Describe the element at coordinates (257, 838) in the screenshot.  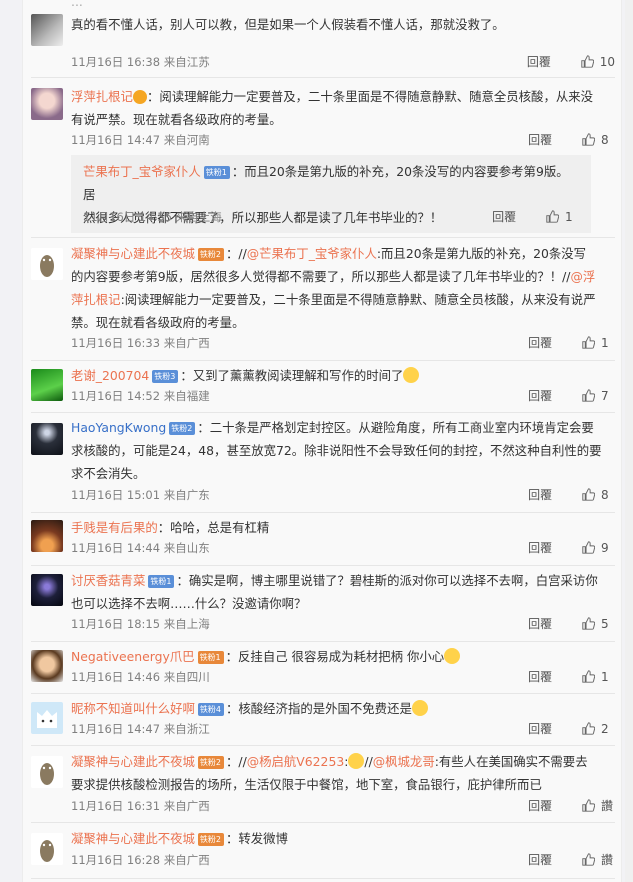
I see `comment-body: ：转发微博` at that location.